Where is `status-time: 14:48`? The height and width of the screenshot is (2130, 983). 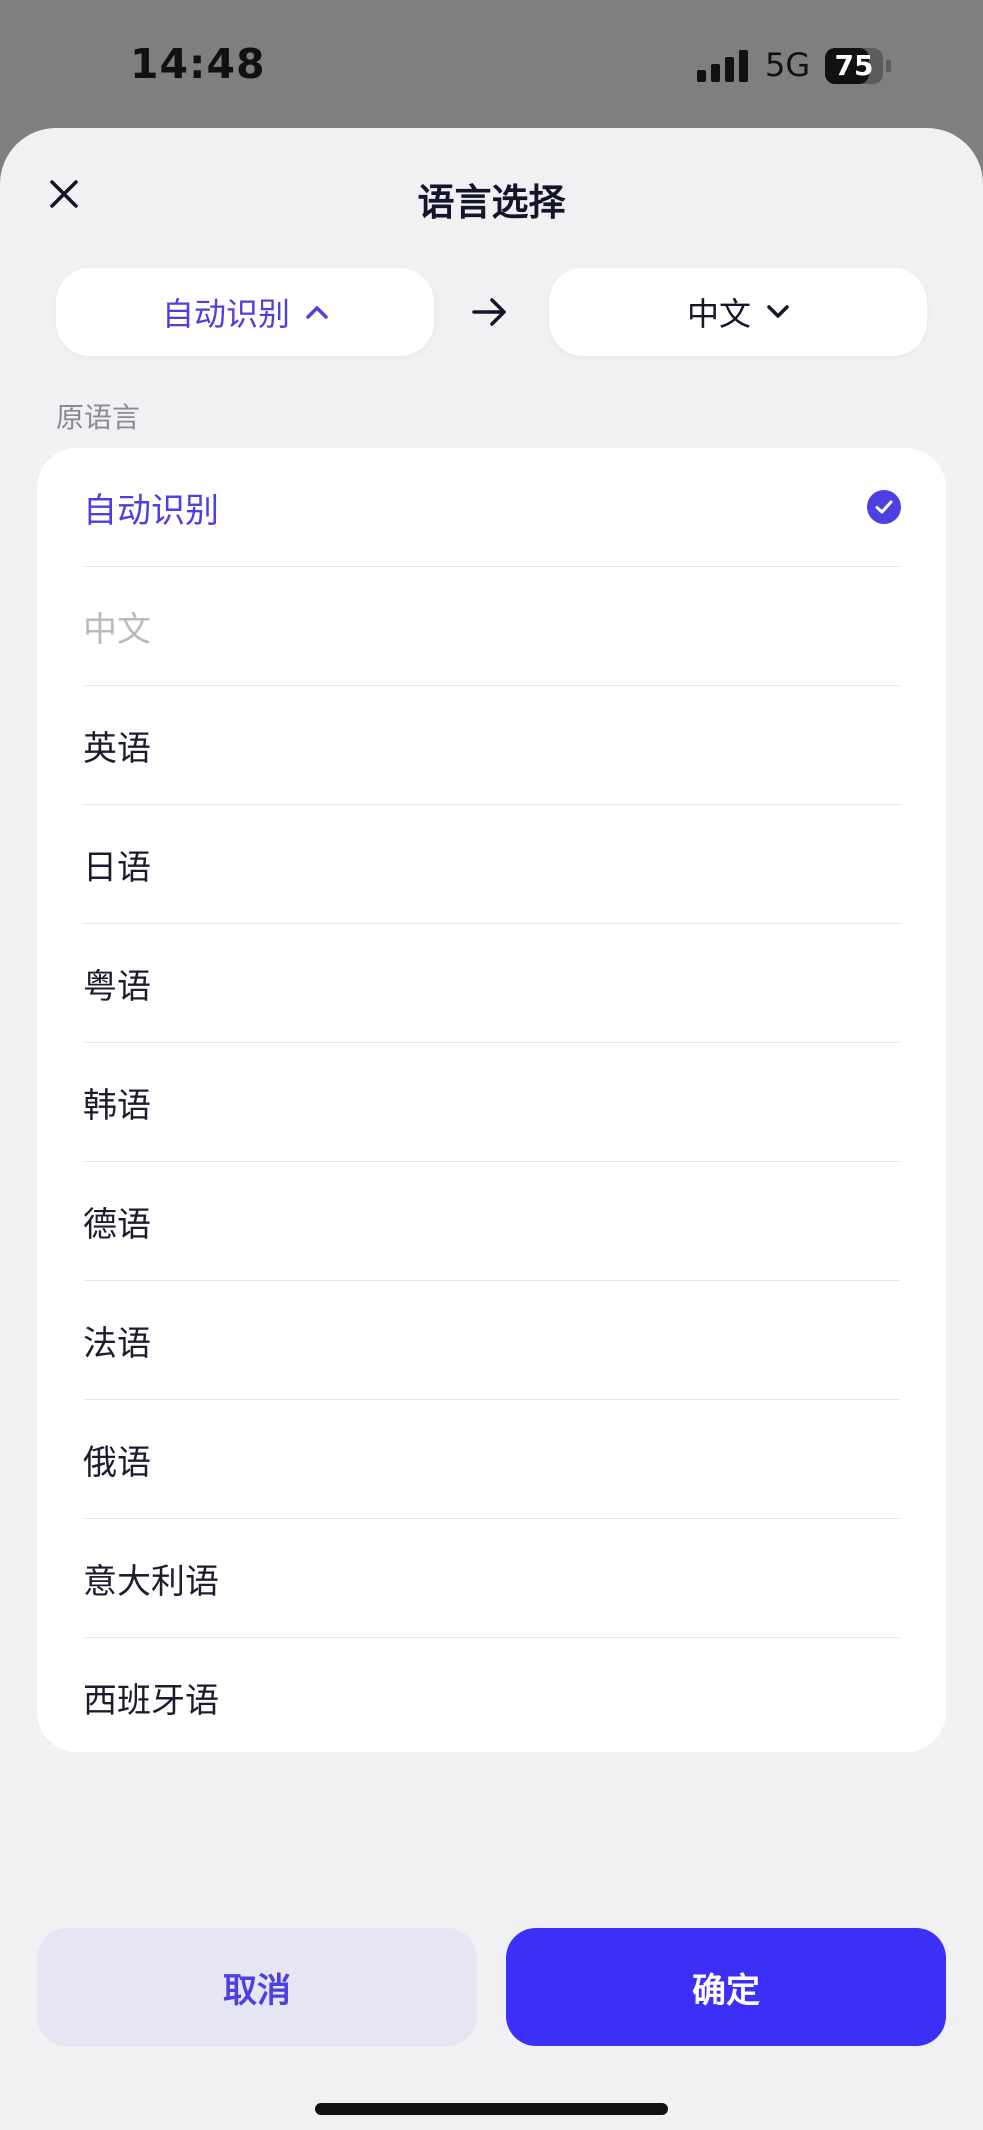
status-time: 14:48 is located at coordinates (198, 64).